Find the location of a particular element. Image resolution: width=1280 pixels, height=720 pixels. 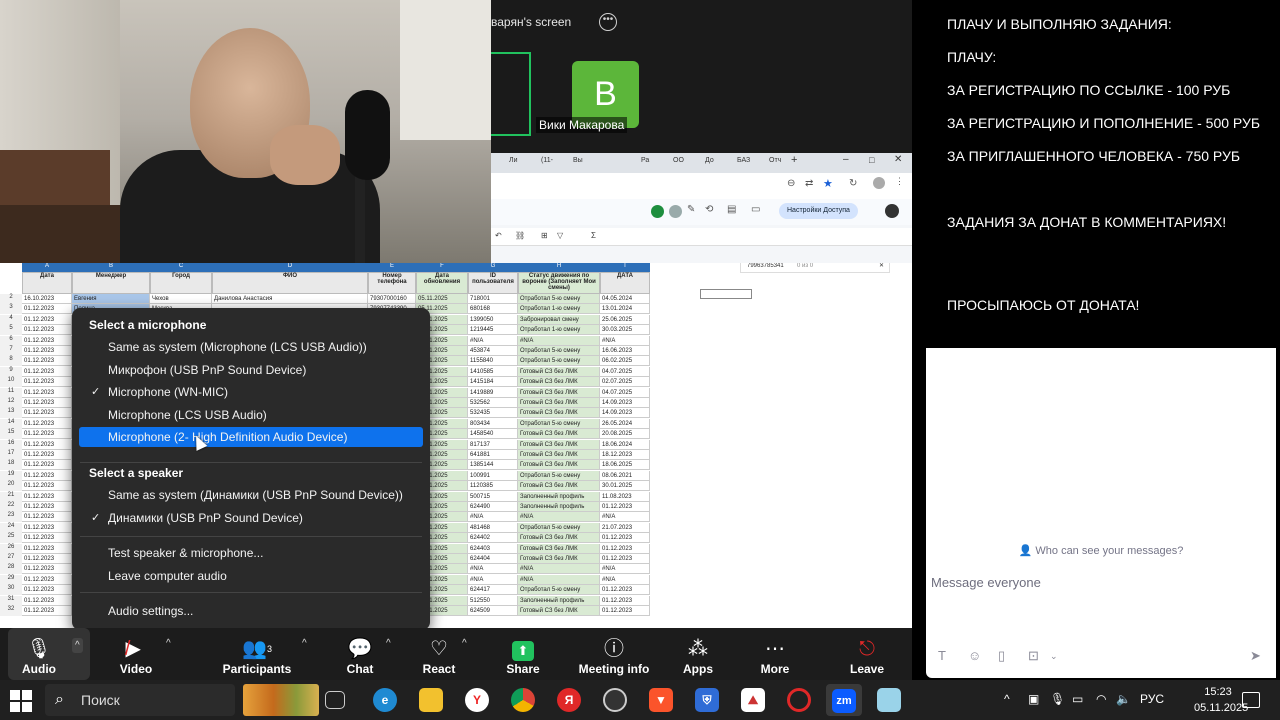

table-cell: 18.06.2025 is located at coordinates (625, 465).